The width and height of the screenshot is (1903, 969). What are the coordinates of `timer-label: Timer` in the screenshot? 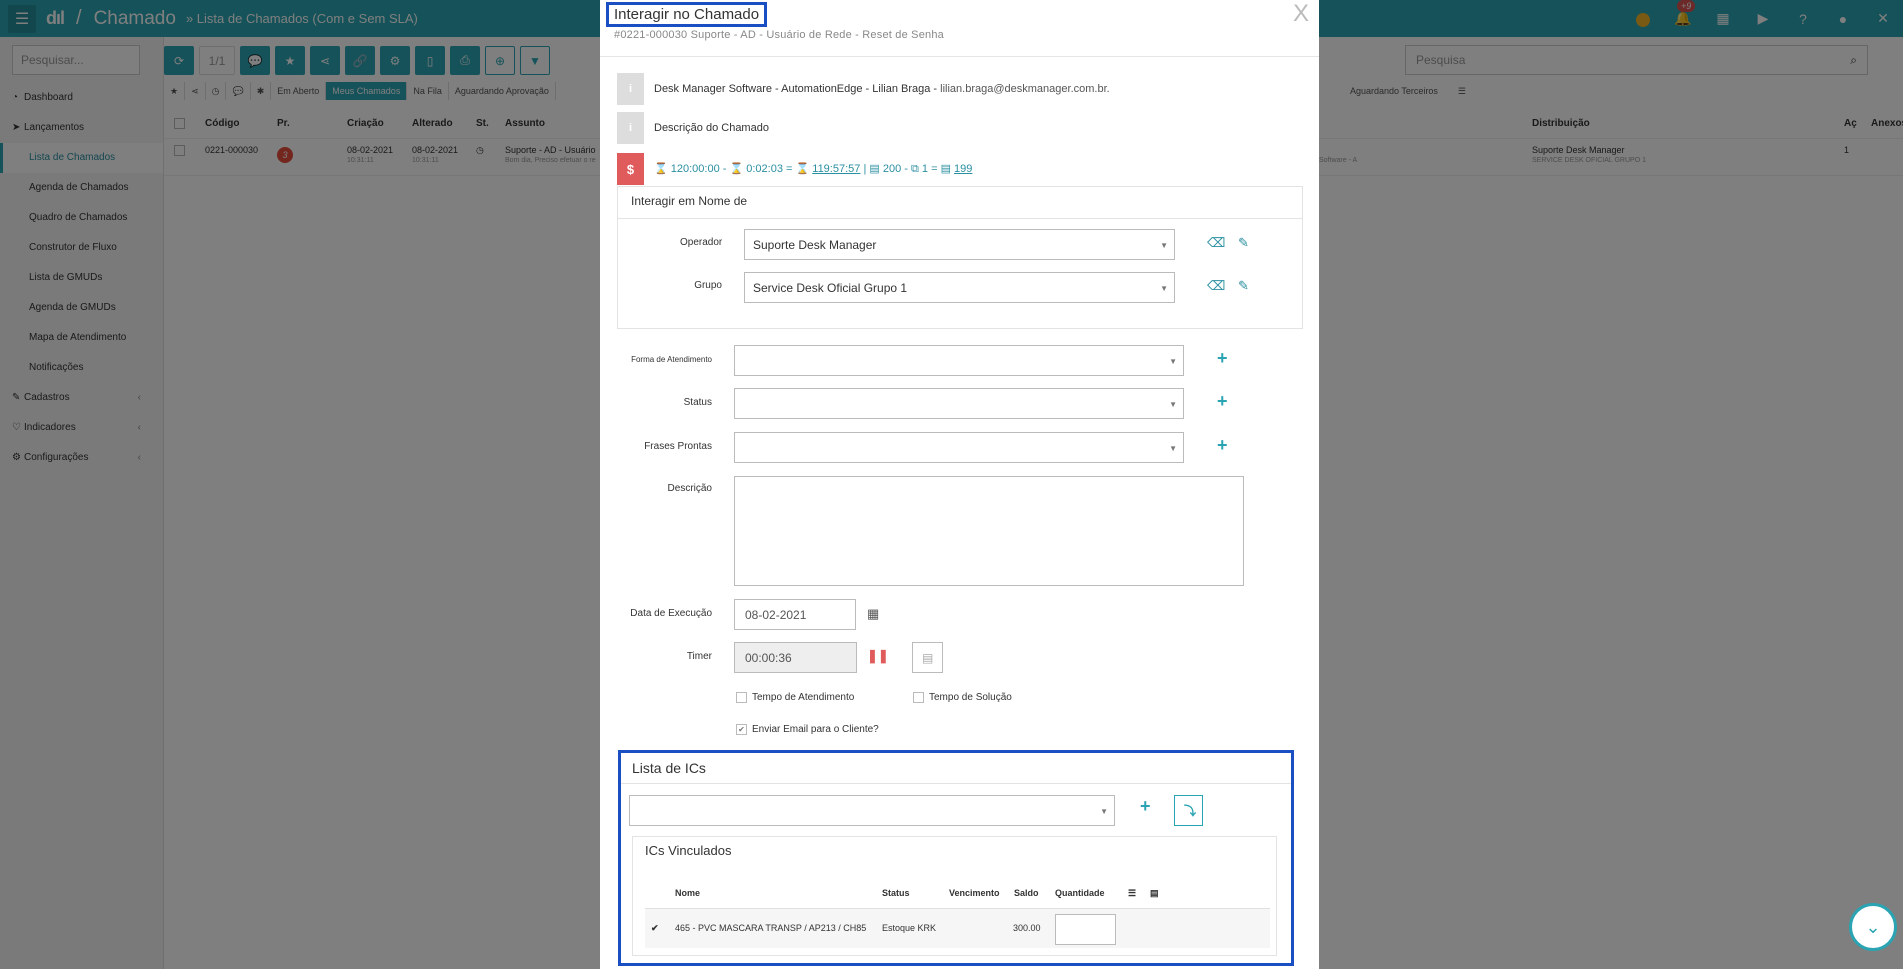 It's located at (699, 656).